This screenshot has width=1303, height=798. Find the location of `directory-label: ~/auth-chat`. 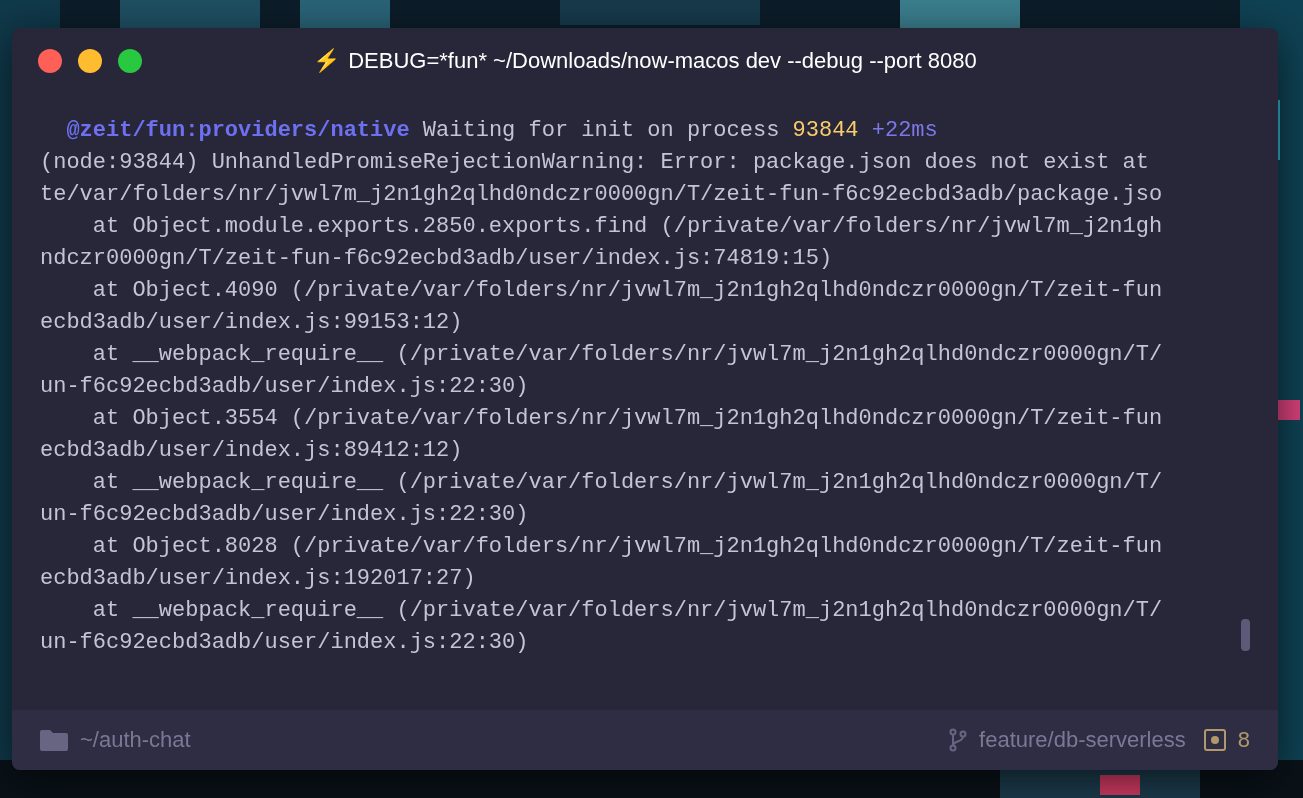

directory-label: ~/auth-chat is located at coordinates (135, 740).